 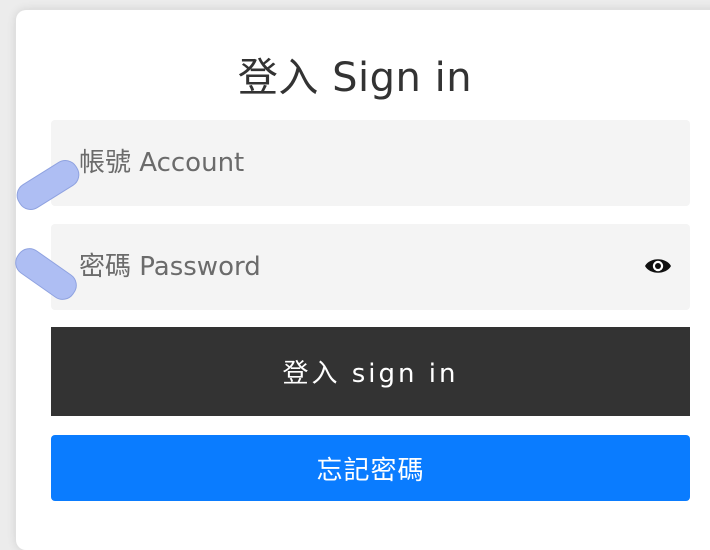 What do you see at coordinates (370, 371) in the screenshot?
I see `sign-in-button: 登入 sign in` at bounding box center [370, 371].